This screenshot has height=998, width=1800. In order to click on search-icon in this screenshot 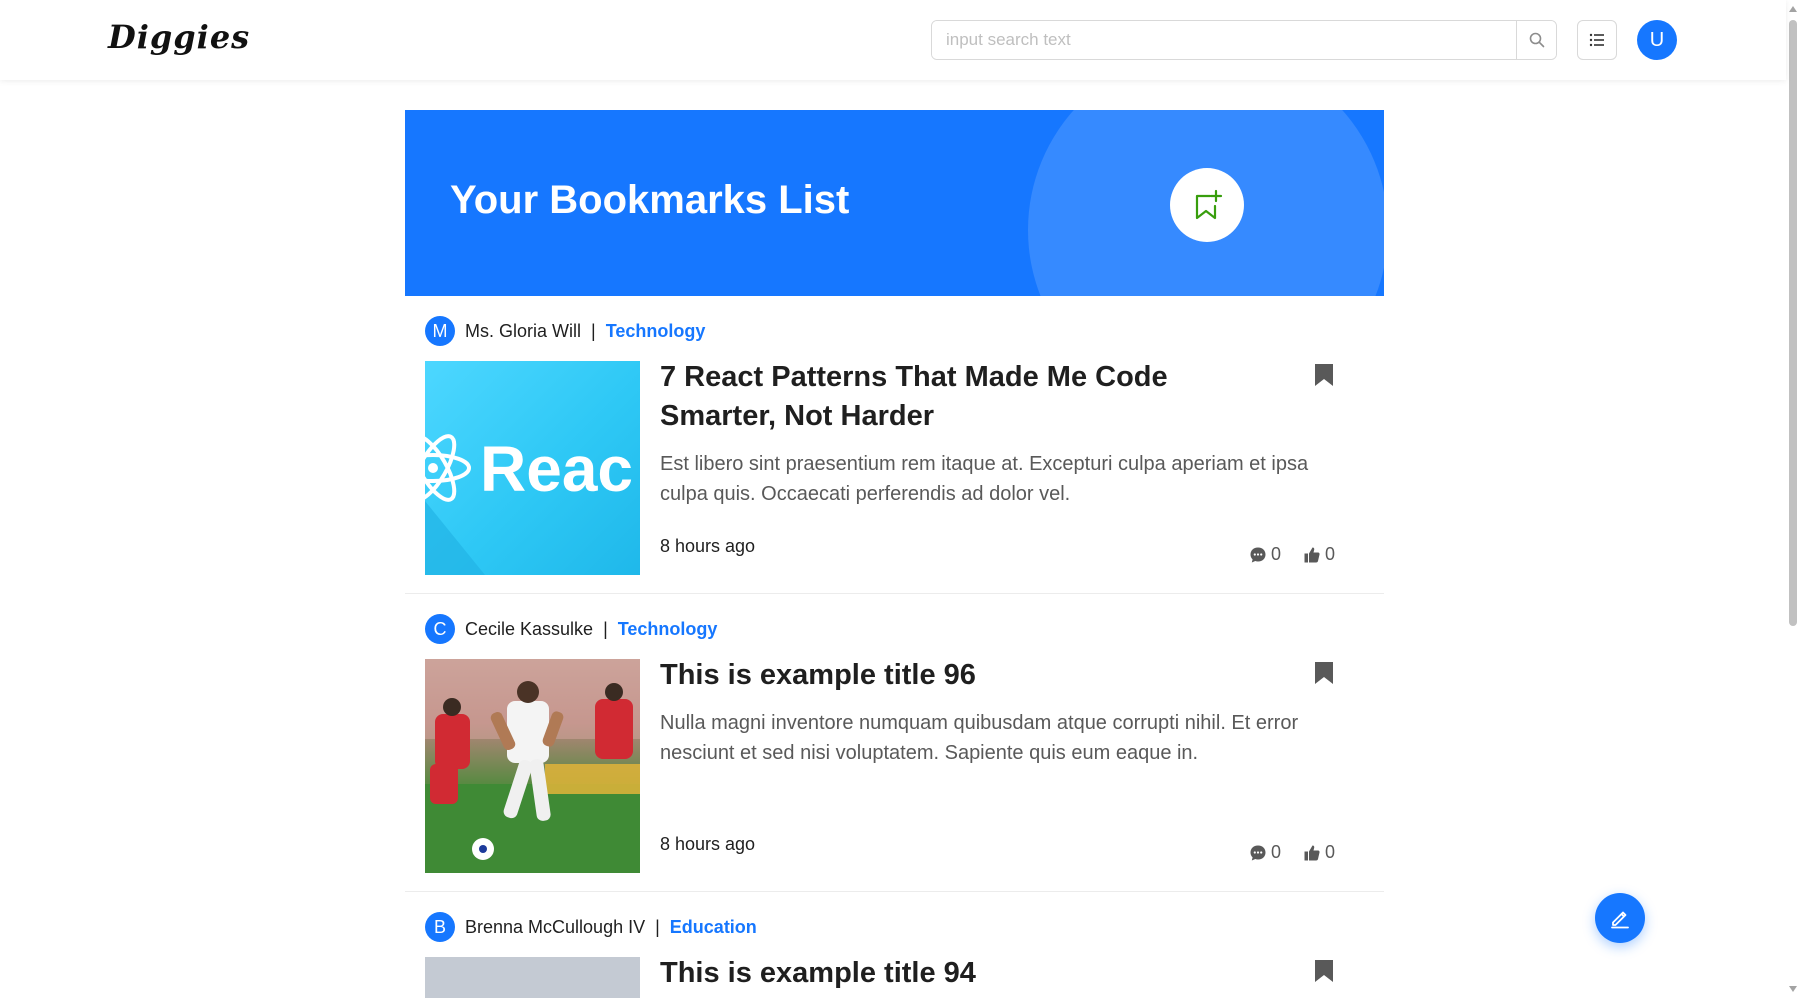, I will do `click(1536, 40)`.